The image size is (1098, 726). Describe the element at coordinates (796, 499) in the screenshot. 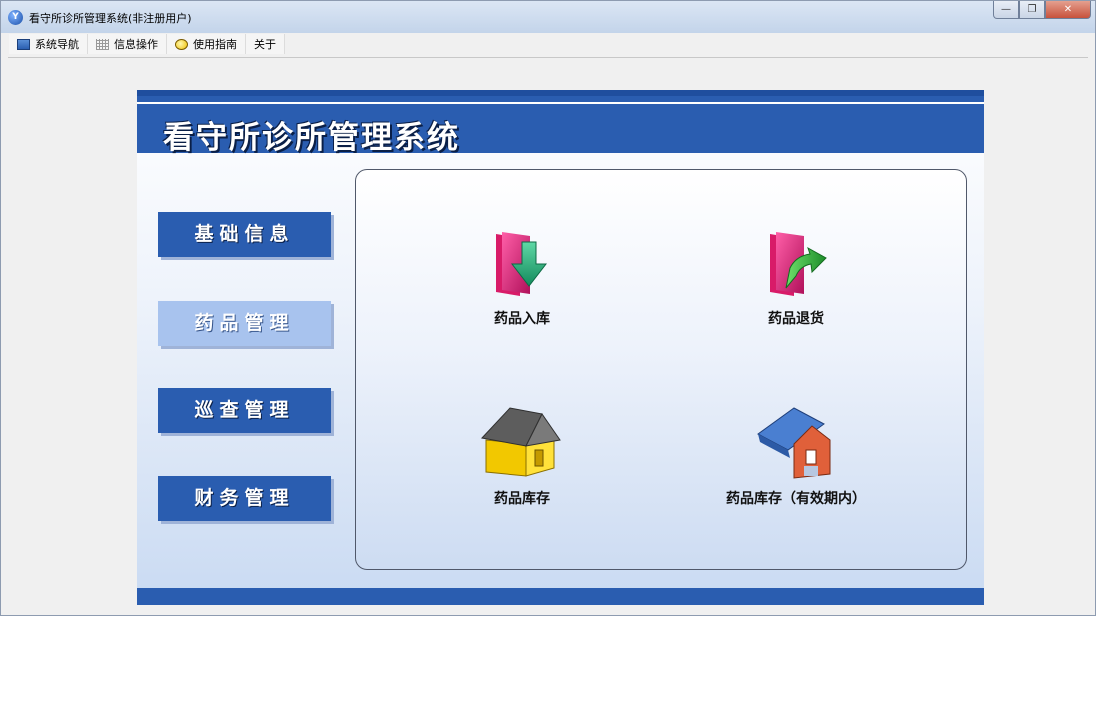

I see `tile-label: 药品库存（有效期内）` at that location.